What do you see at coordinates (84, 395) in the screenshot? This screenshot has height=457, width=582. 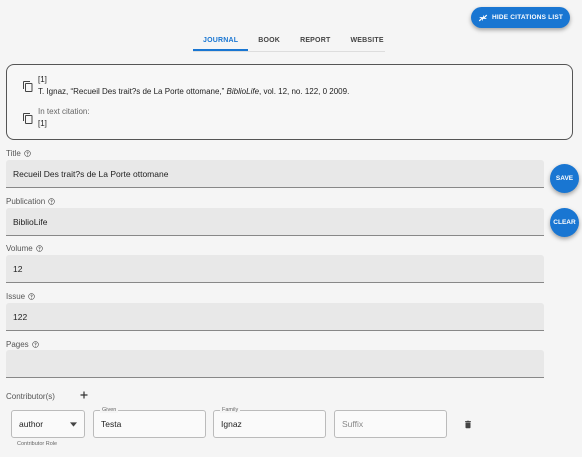 I see `plus-icon` at bounding box center [84, 395].